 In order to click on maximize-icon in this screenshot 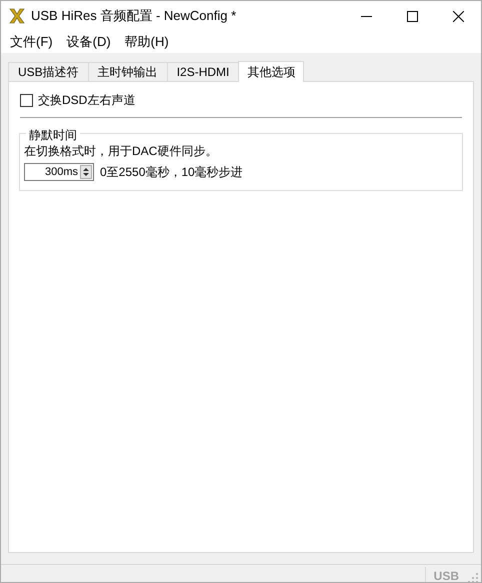, I will do `click(412, 16)`.